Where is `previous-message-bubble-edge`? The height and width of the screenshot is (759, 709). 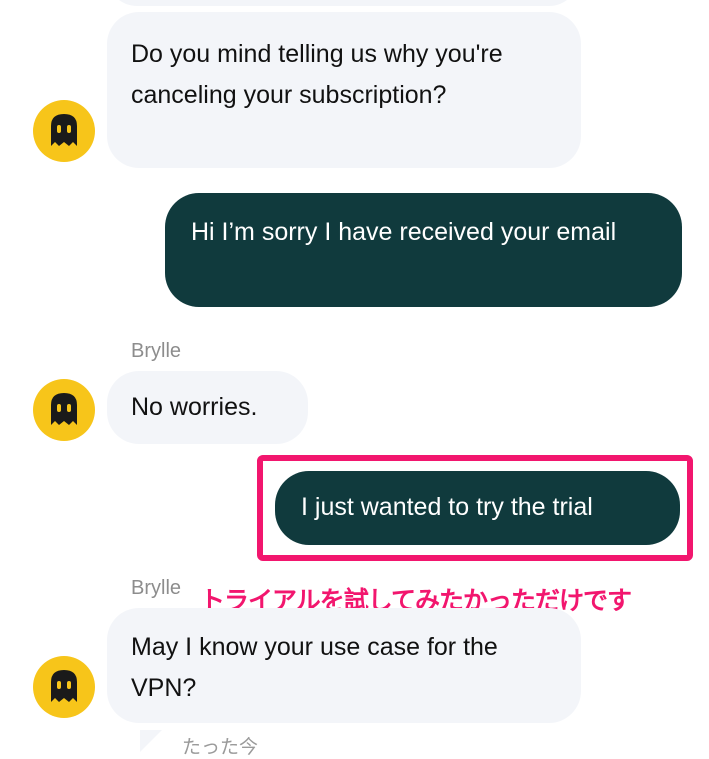
previous-message-bubble-edge is located at coordinates (343, 3).